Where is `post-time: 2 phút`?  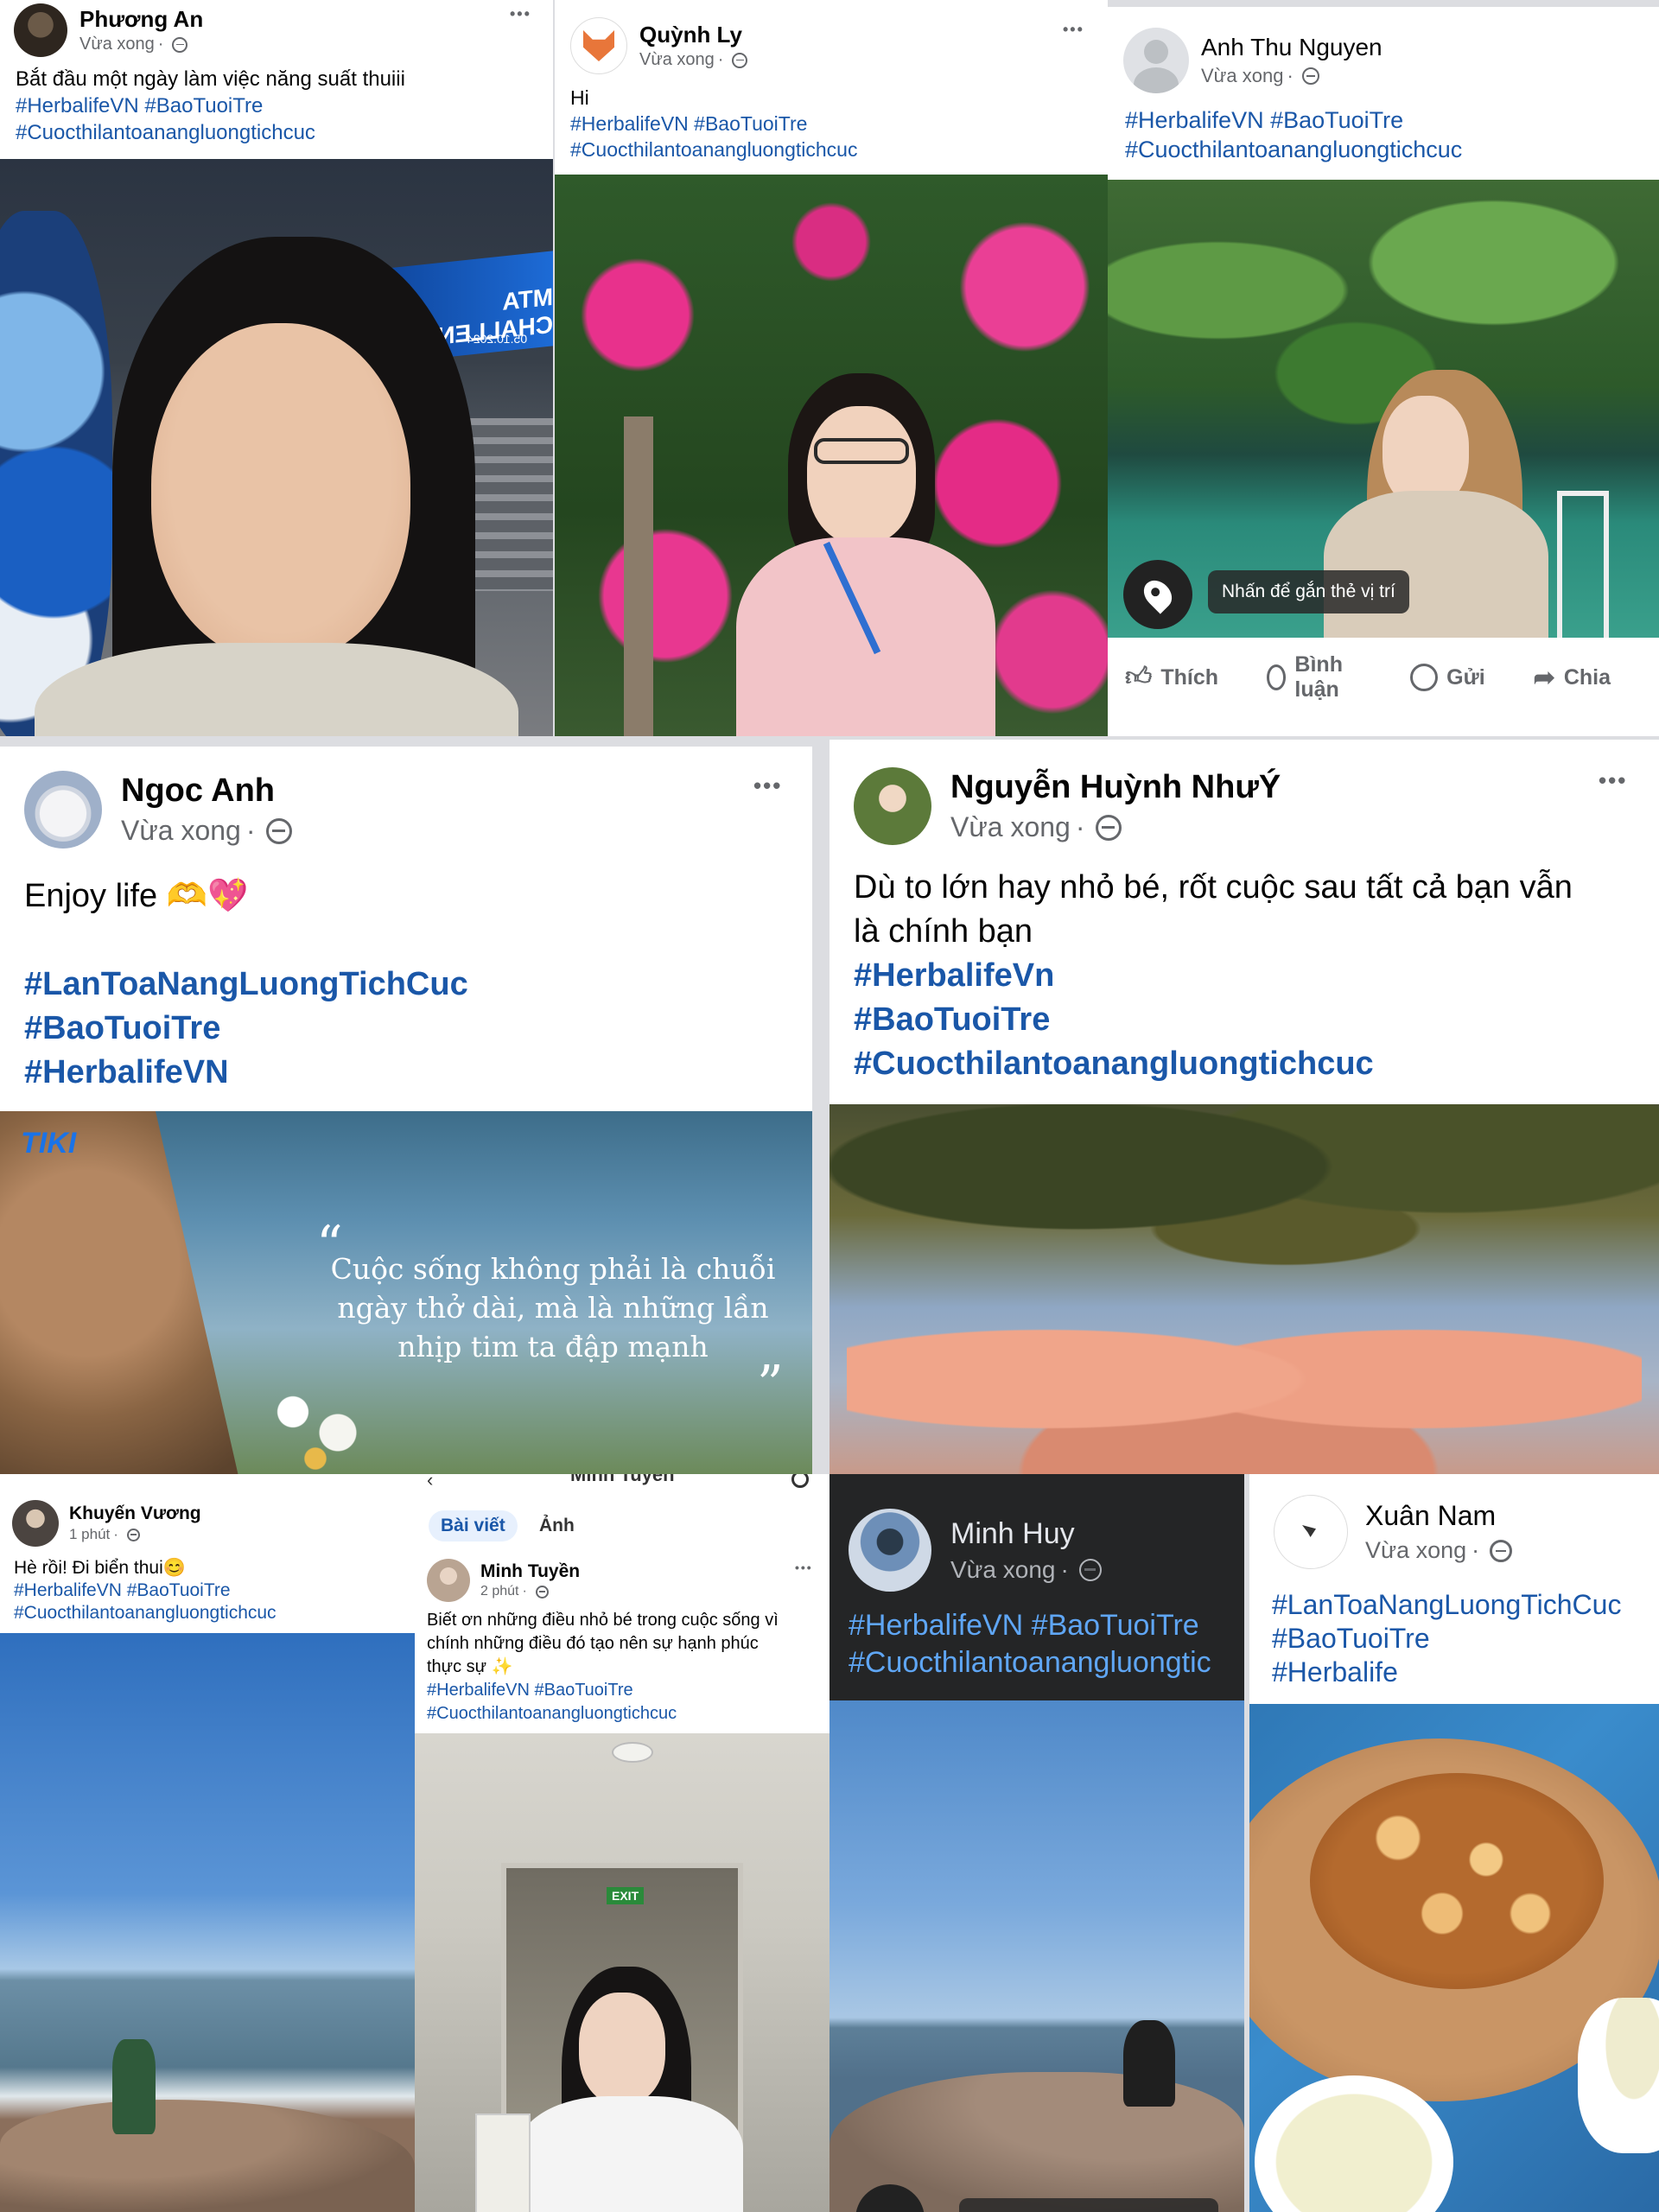 post-time: 2 phút is located at coordinates (499, 1591).